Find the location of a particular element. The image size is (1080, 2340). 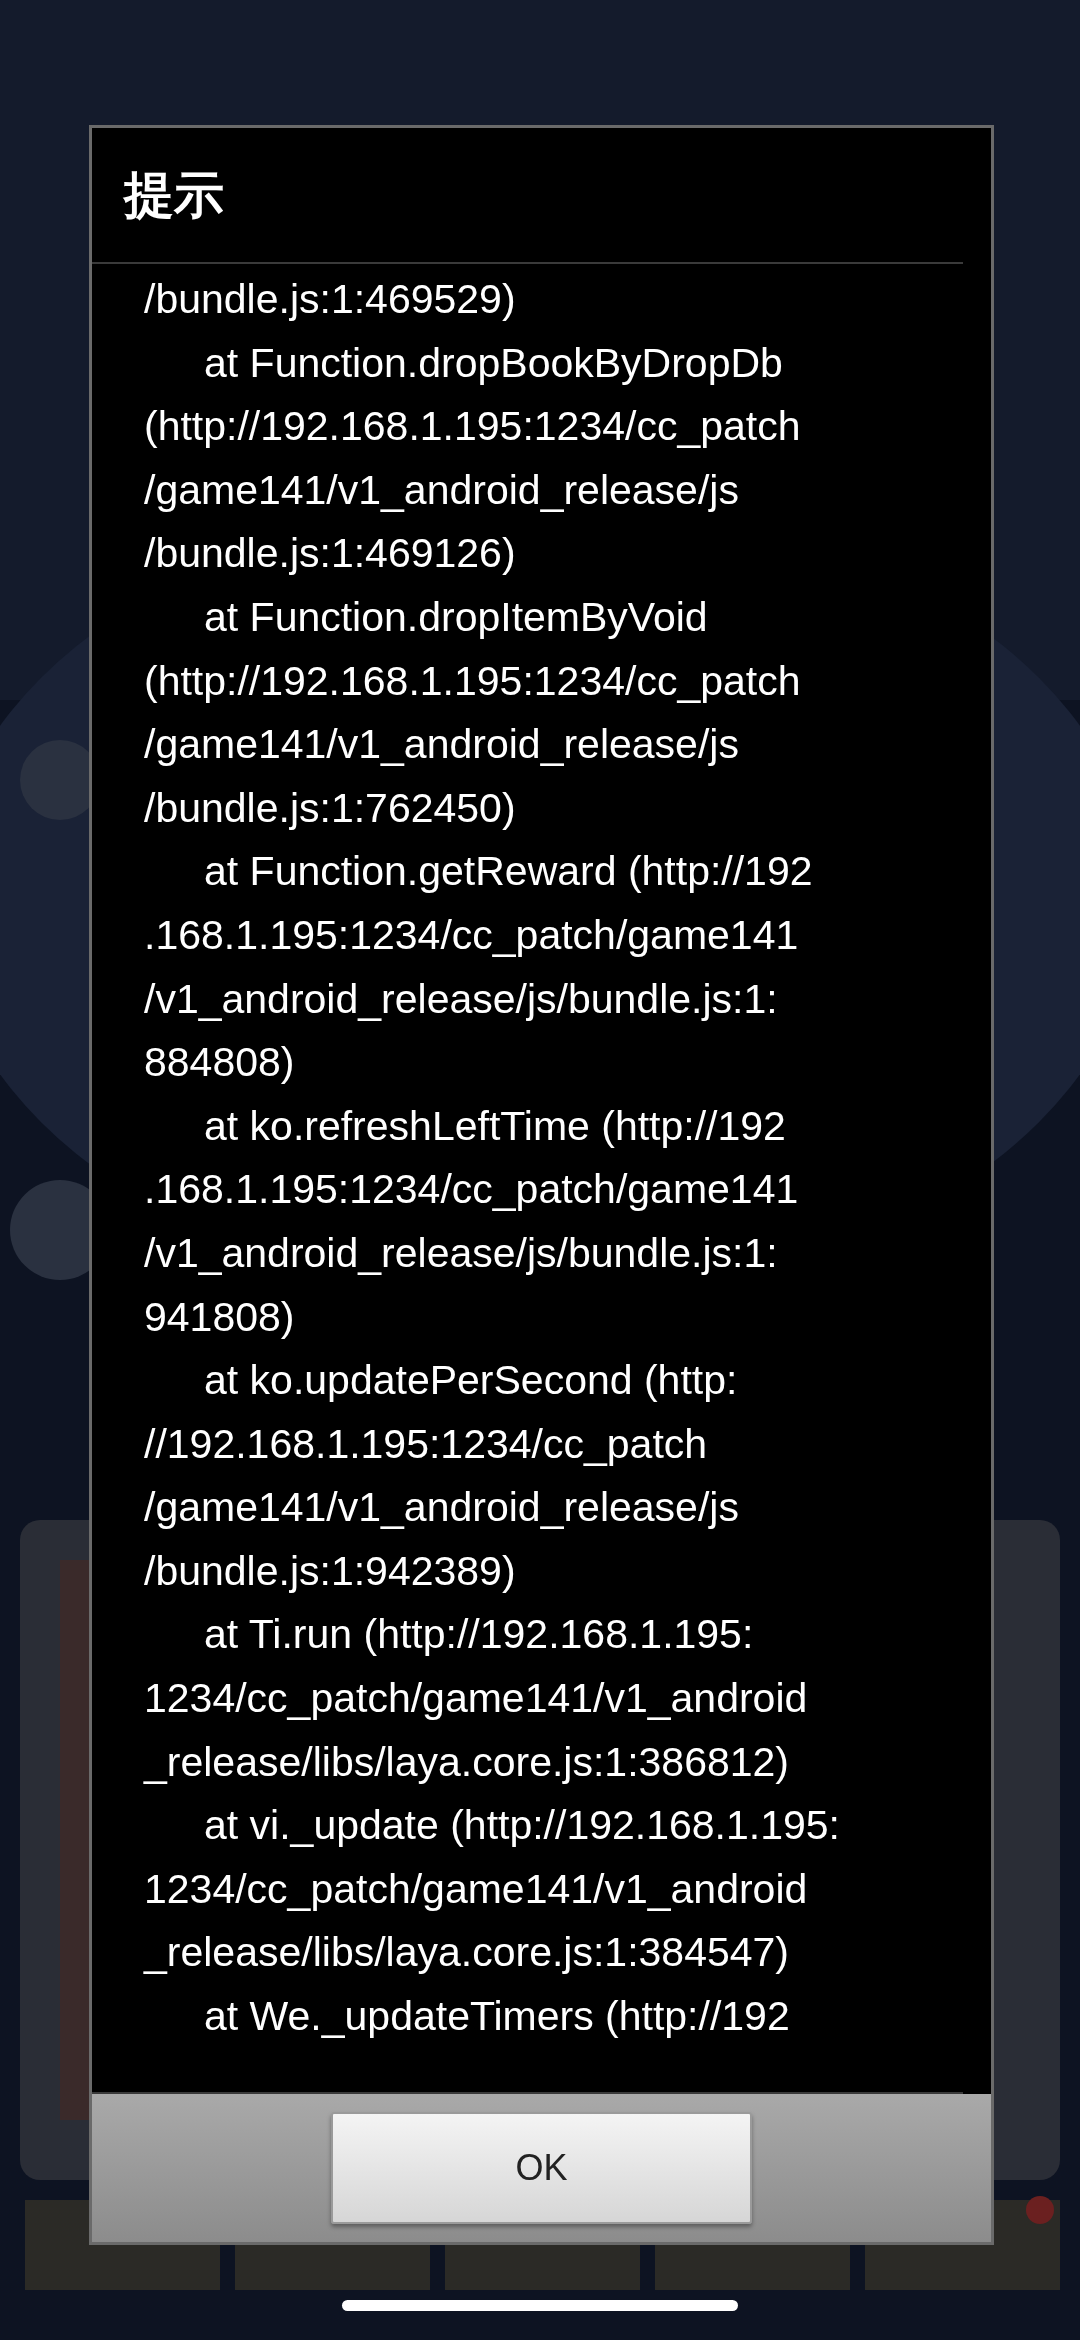

stack-trace-line: /bundle.js:1:942389) is located at coordinates (330, 1571).